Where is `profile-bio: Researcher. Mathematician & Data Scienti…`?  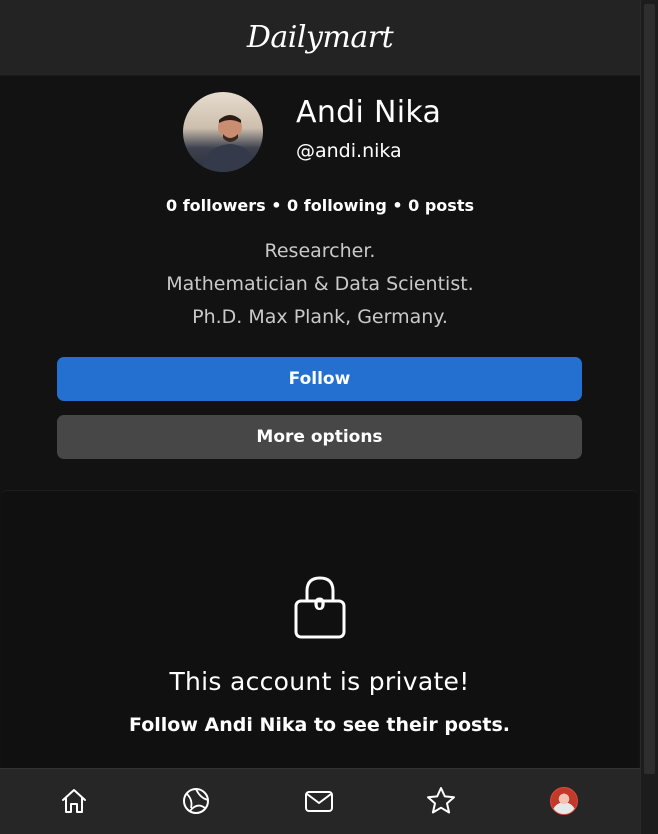
profile-bio: Researcher. Mathematician & Data Scienti… is located at coordinates (320, 284).